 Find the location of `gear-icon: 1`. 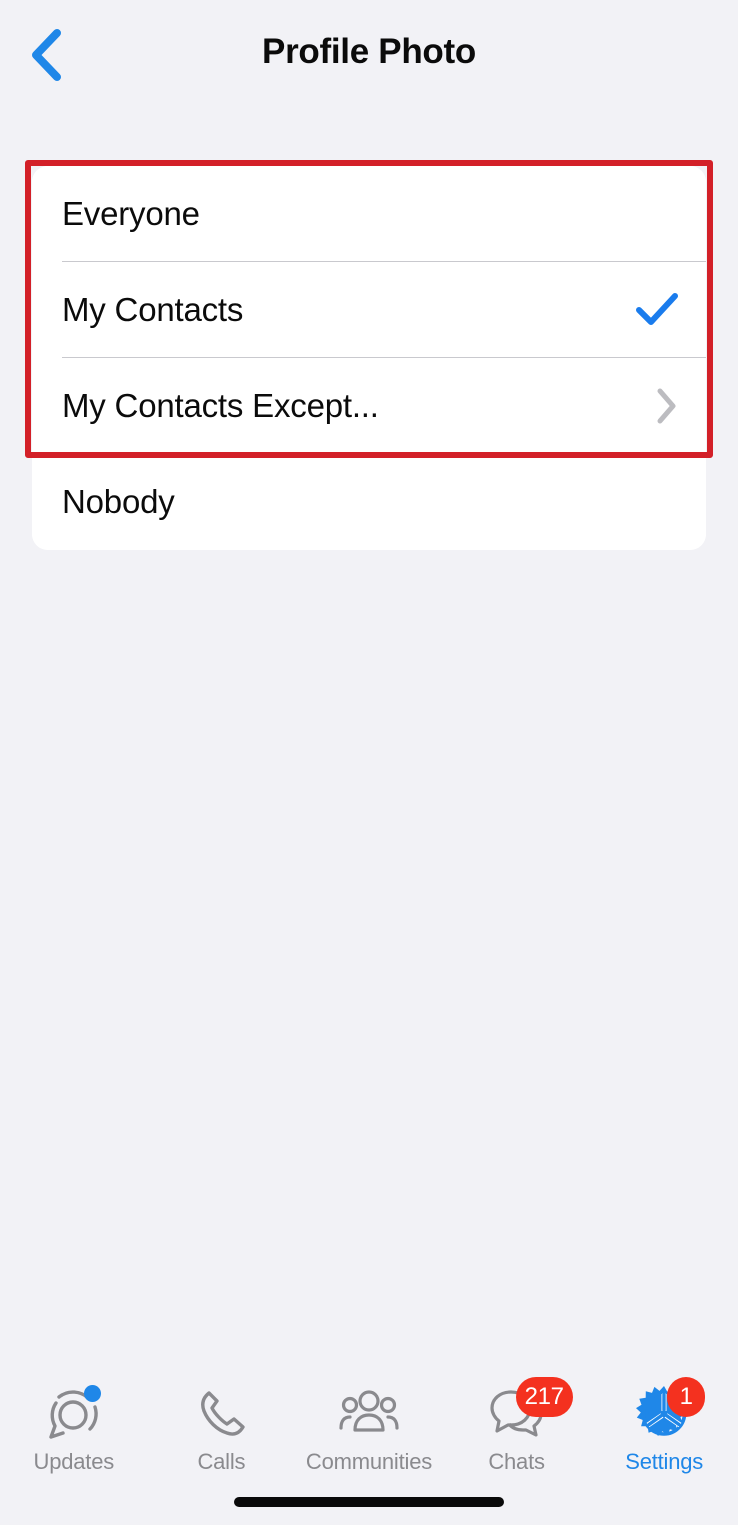

gear-icon: 1 is located at coordinates (667, 1411).